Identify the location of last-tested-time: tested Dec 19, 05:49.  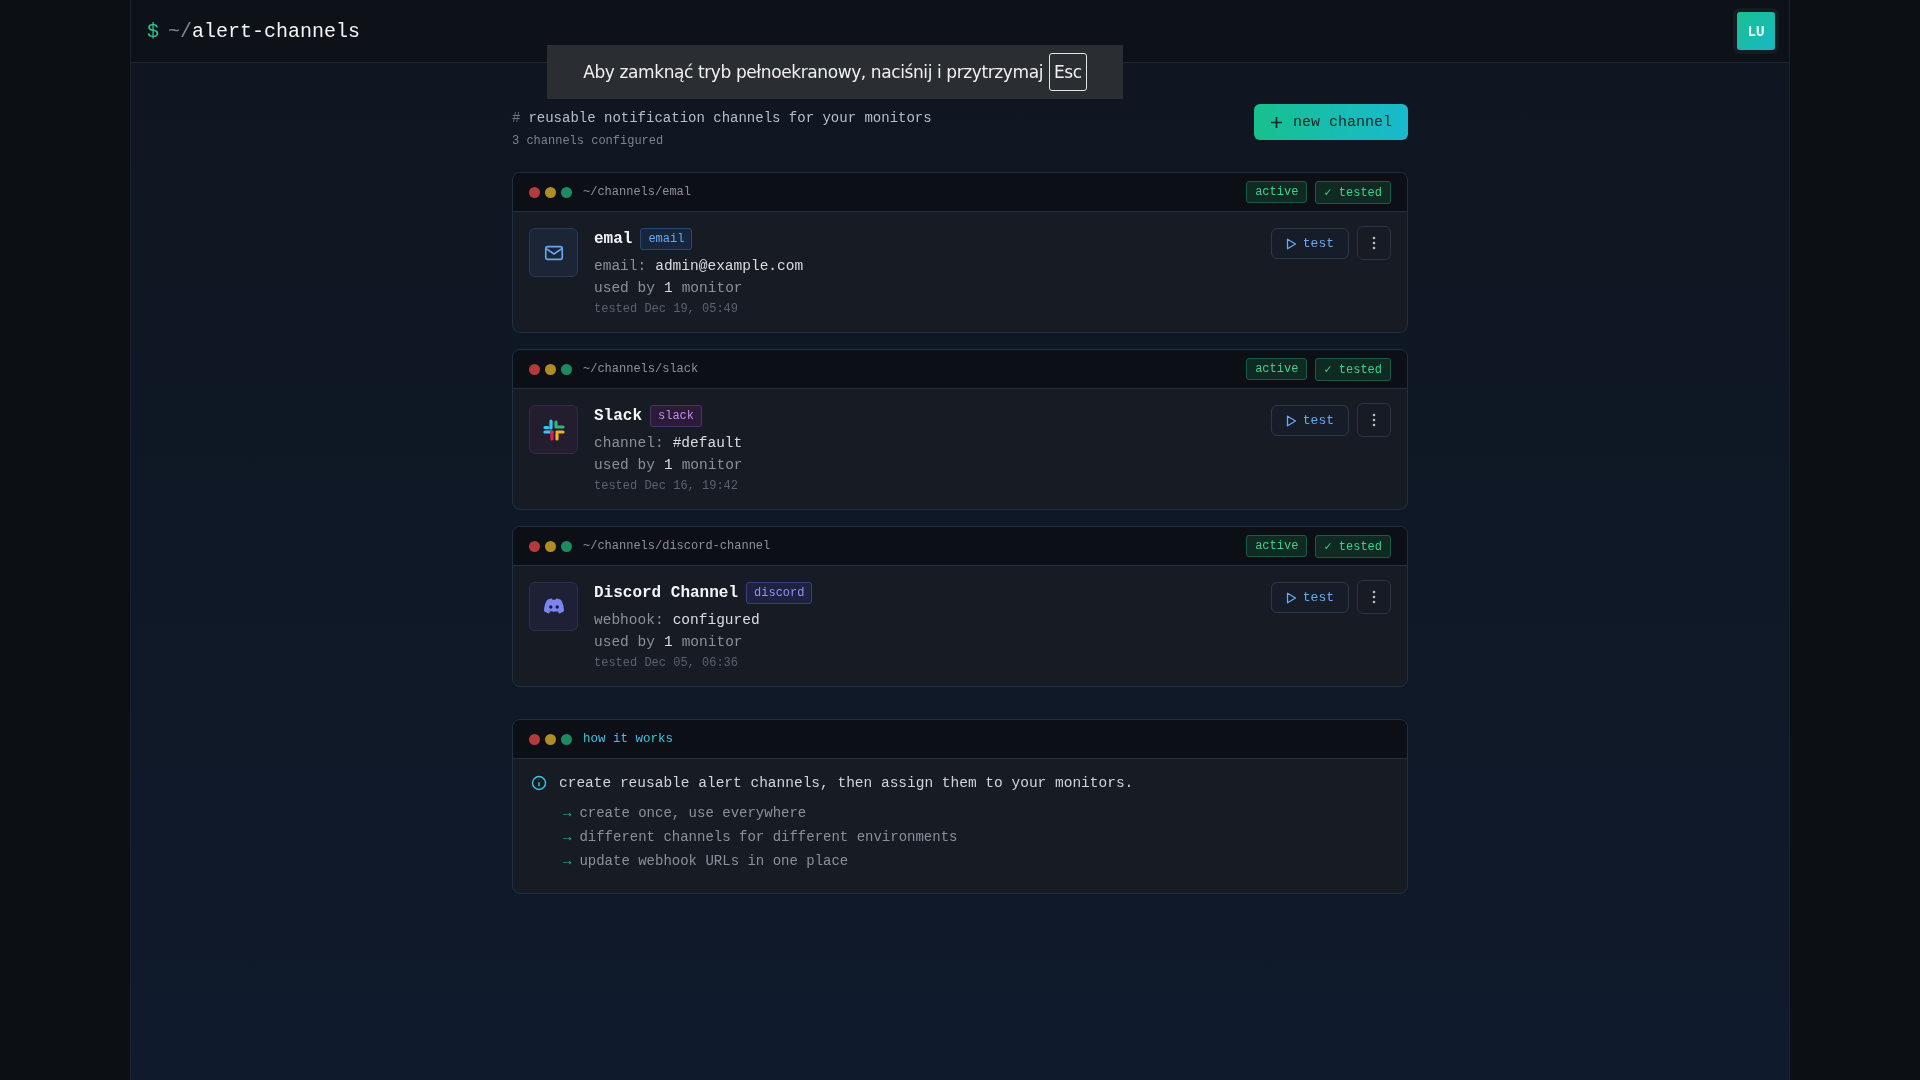
(667, 309).